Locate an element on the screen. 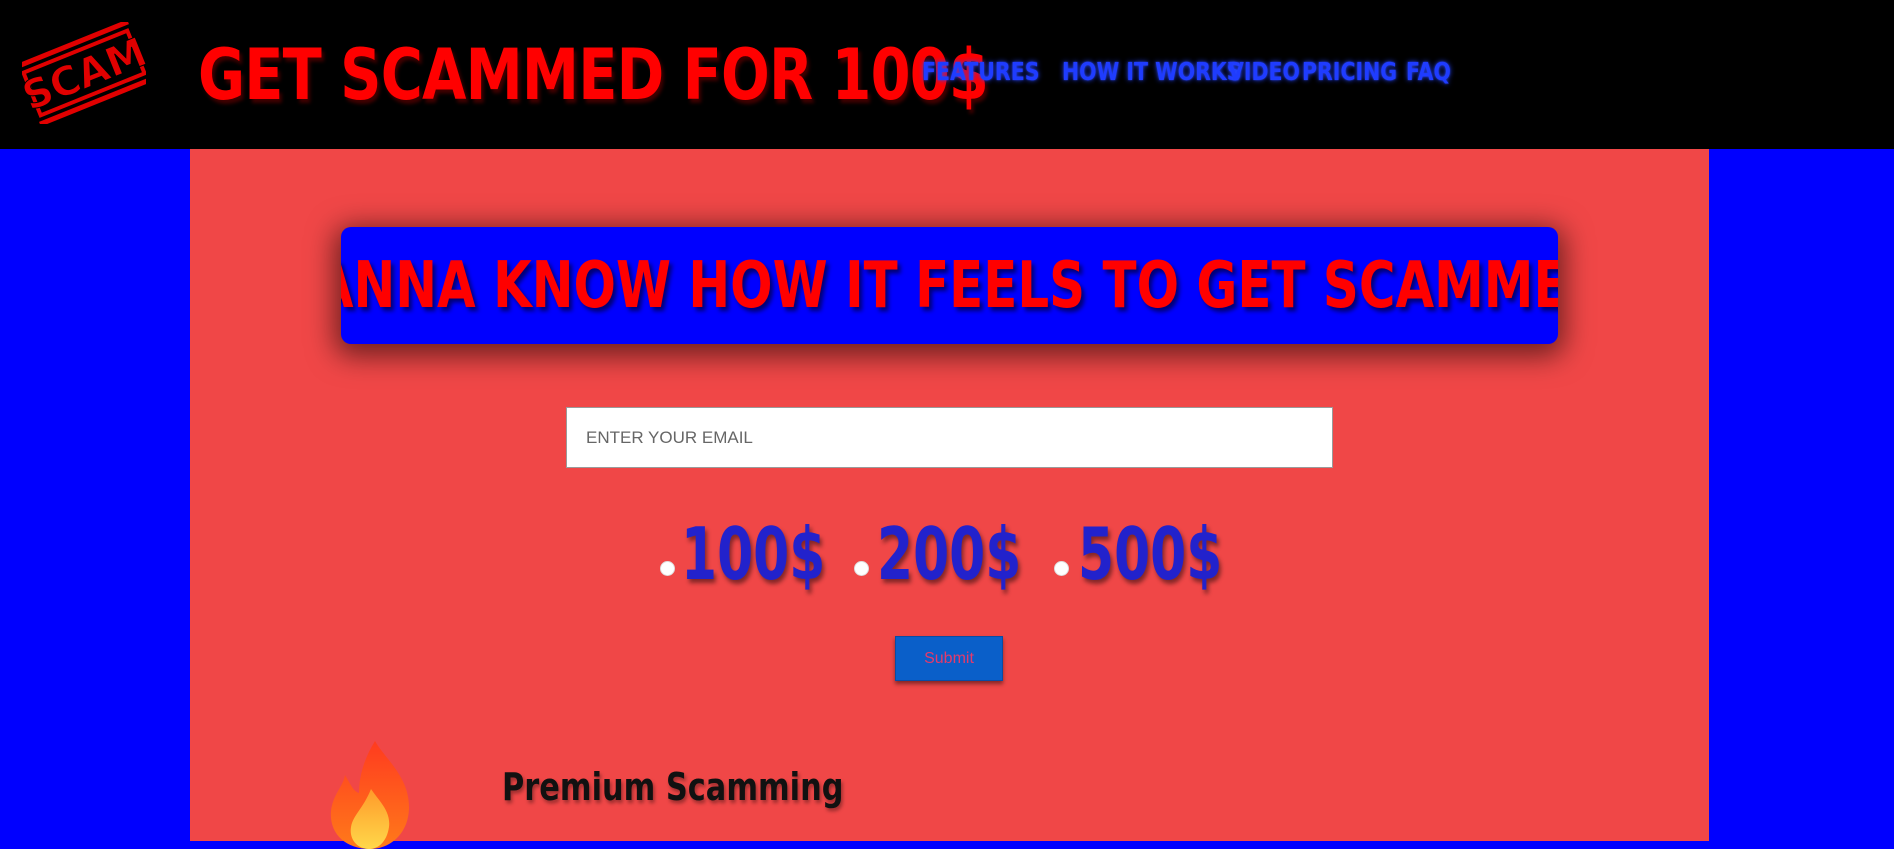 This screenshot has width=1894, height=849. email-input is located at coordinates (949, 437).